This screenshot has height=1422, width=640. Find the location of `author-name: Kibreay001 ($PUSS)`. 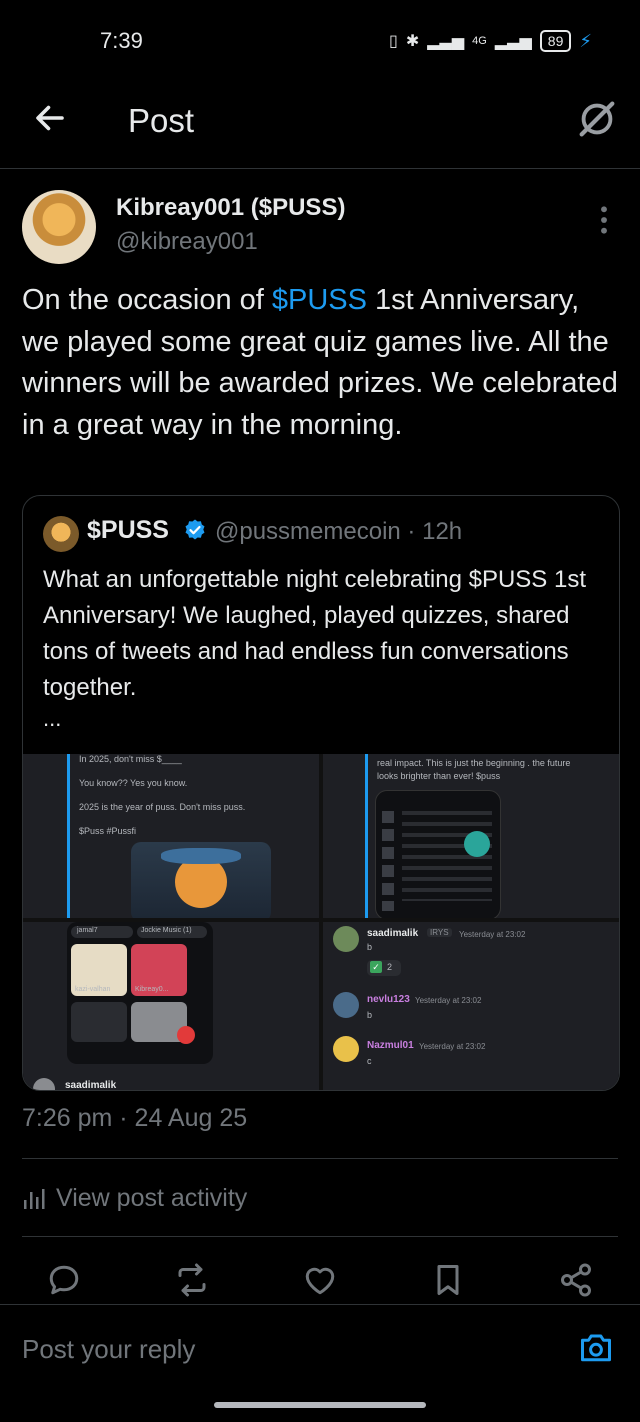

author-name: Kibreay001 ($PUSS) is located at coordinates (230, 208).